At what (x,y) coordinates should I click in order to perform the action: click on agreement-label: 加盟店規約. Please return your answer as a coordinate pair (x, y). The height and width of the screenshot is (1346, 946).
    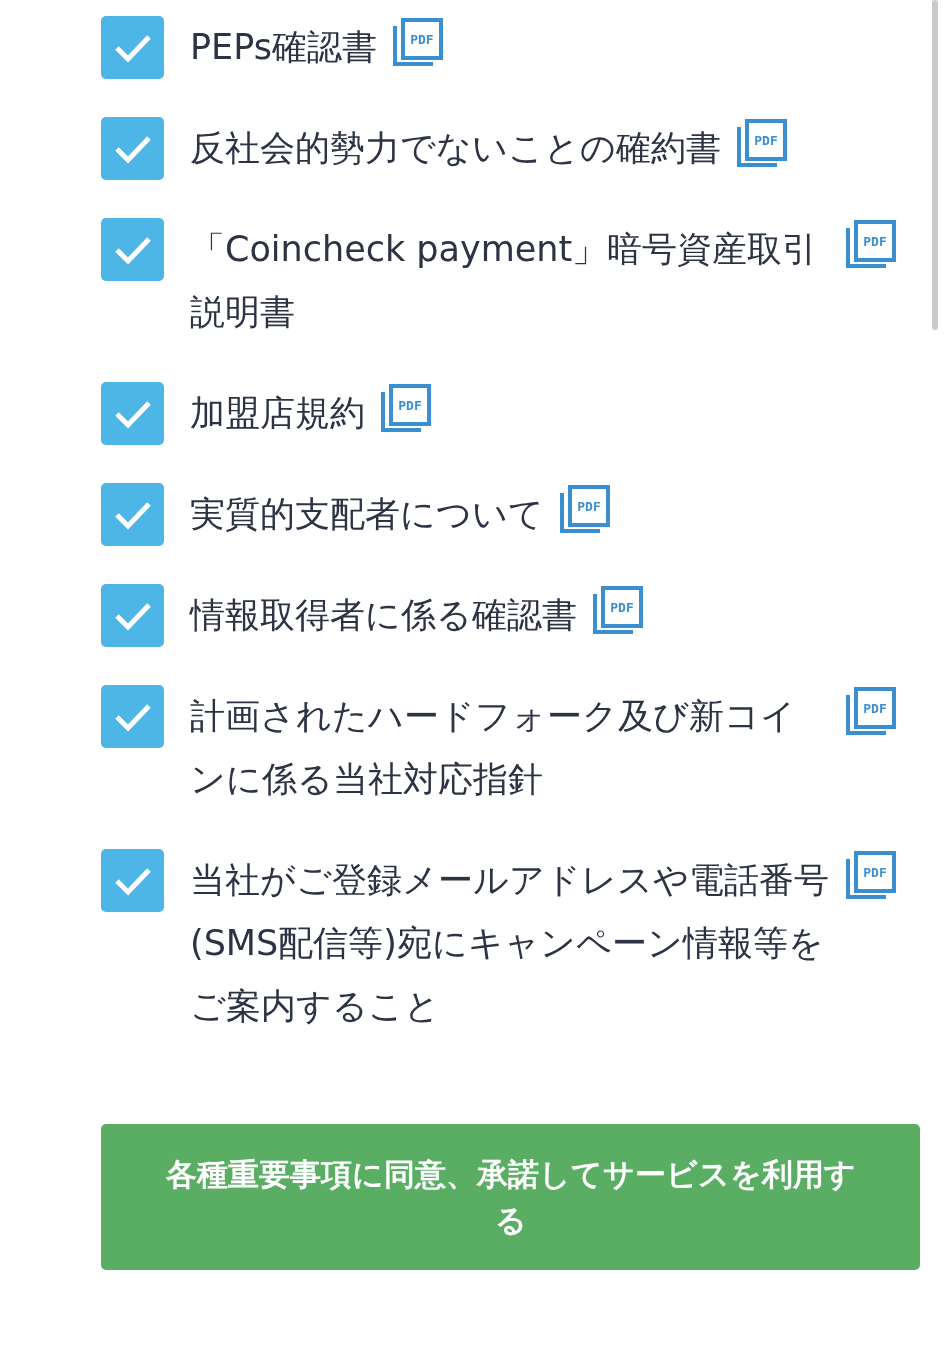
    Looking at the image, I should click on (277, 413).